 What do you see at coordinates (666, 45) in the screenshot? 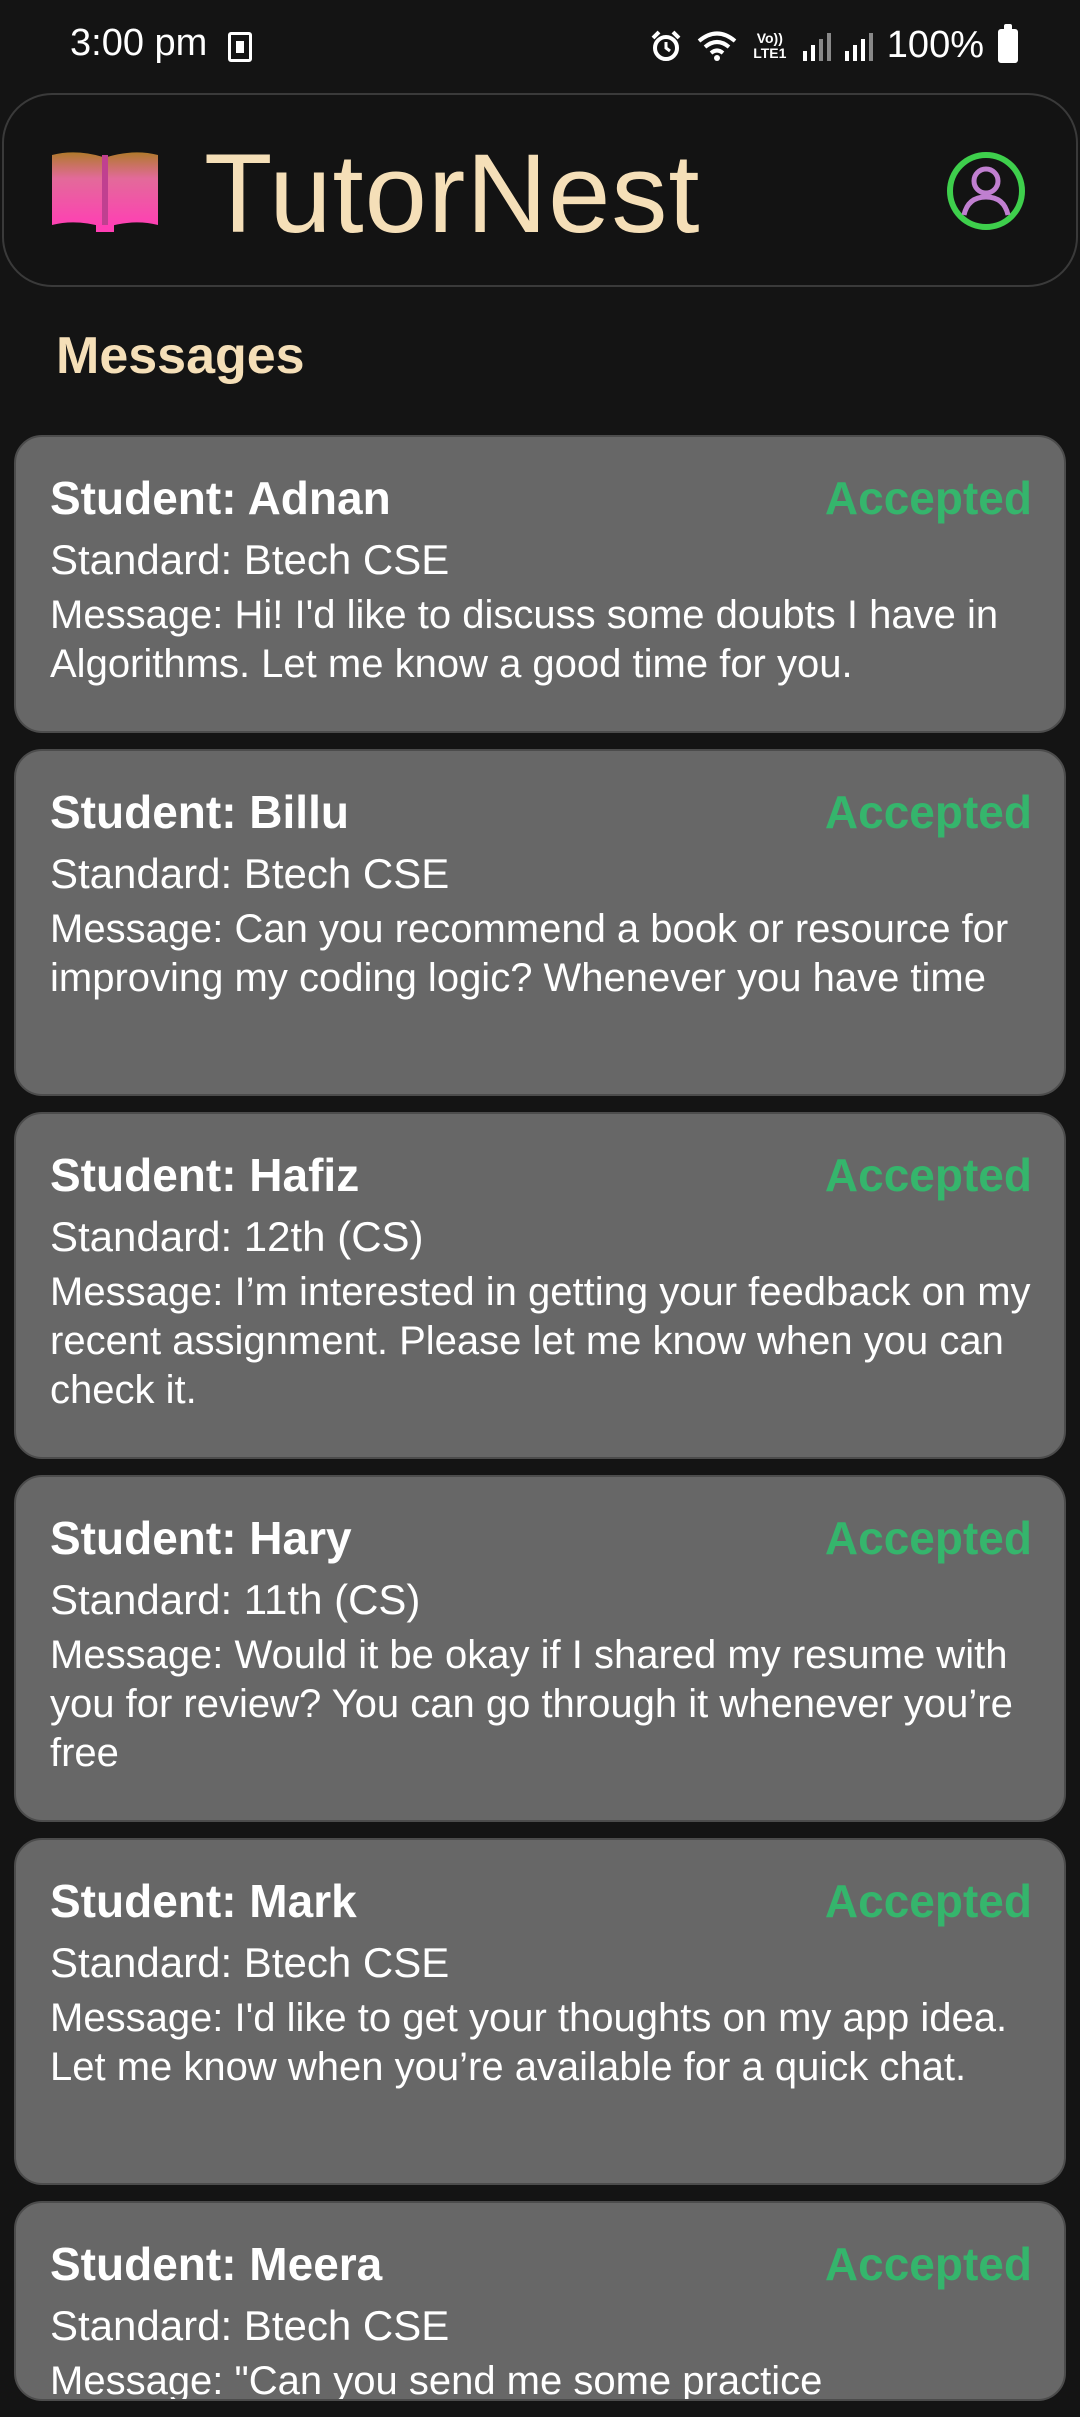
I see `alarm-icon` at bounding box center [666, 45].